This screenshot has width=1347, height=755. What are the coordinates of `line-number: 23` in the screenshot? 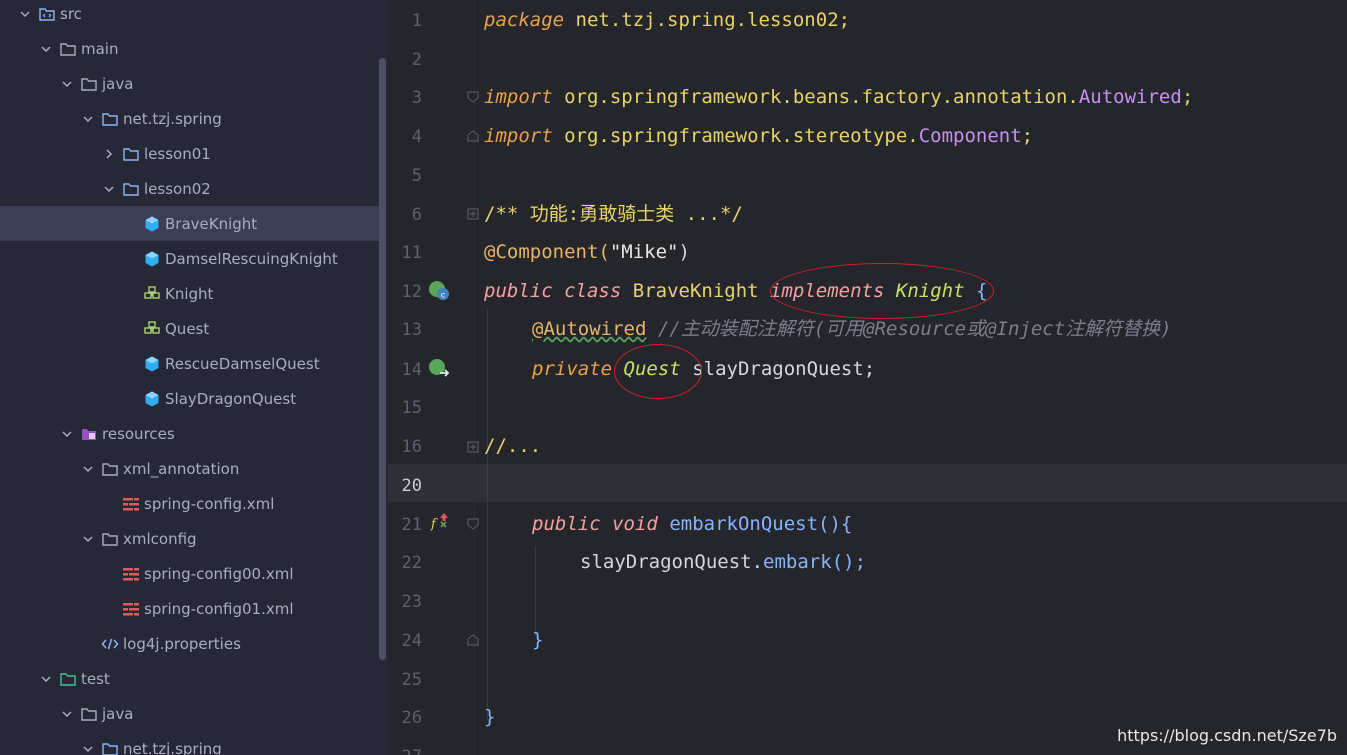 It's located at (411, 602).